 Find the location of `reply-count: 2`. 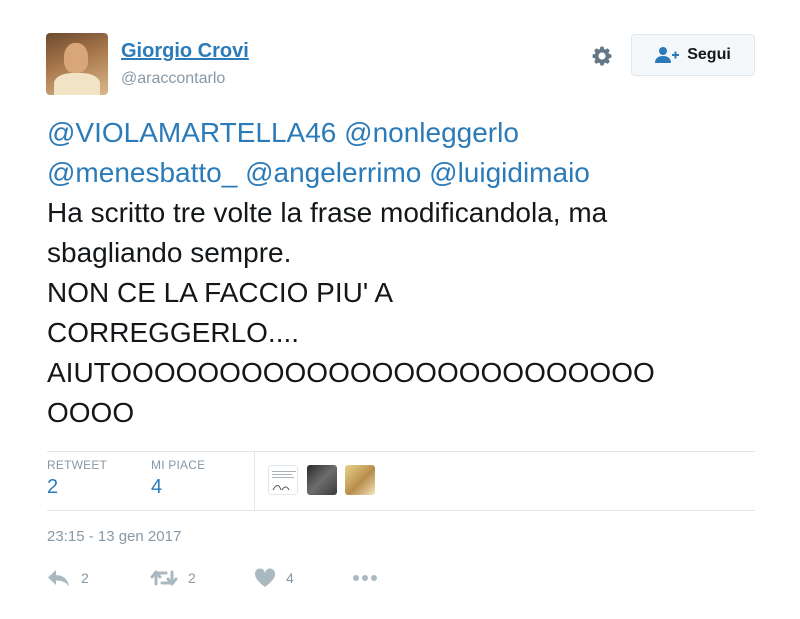

reply-count: 2 is located at coordinates (85, 578).